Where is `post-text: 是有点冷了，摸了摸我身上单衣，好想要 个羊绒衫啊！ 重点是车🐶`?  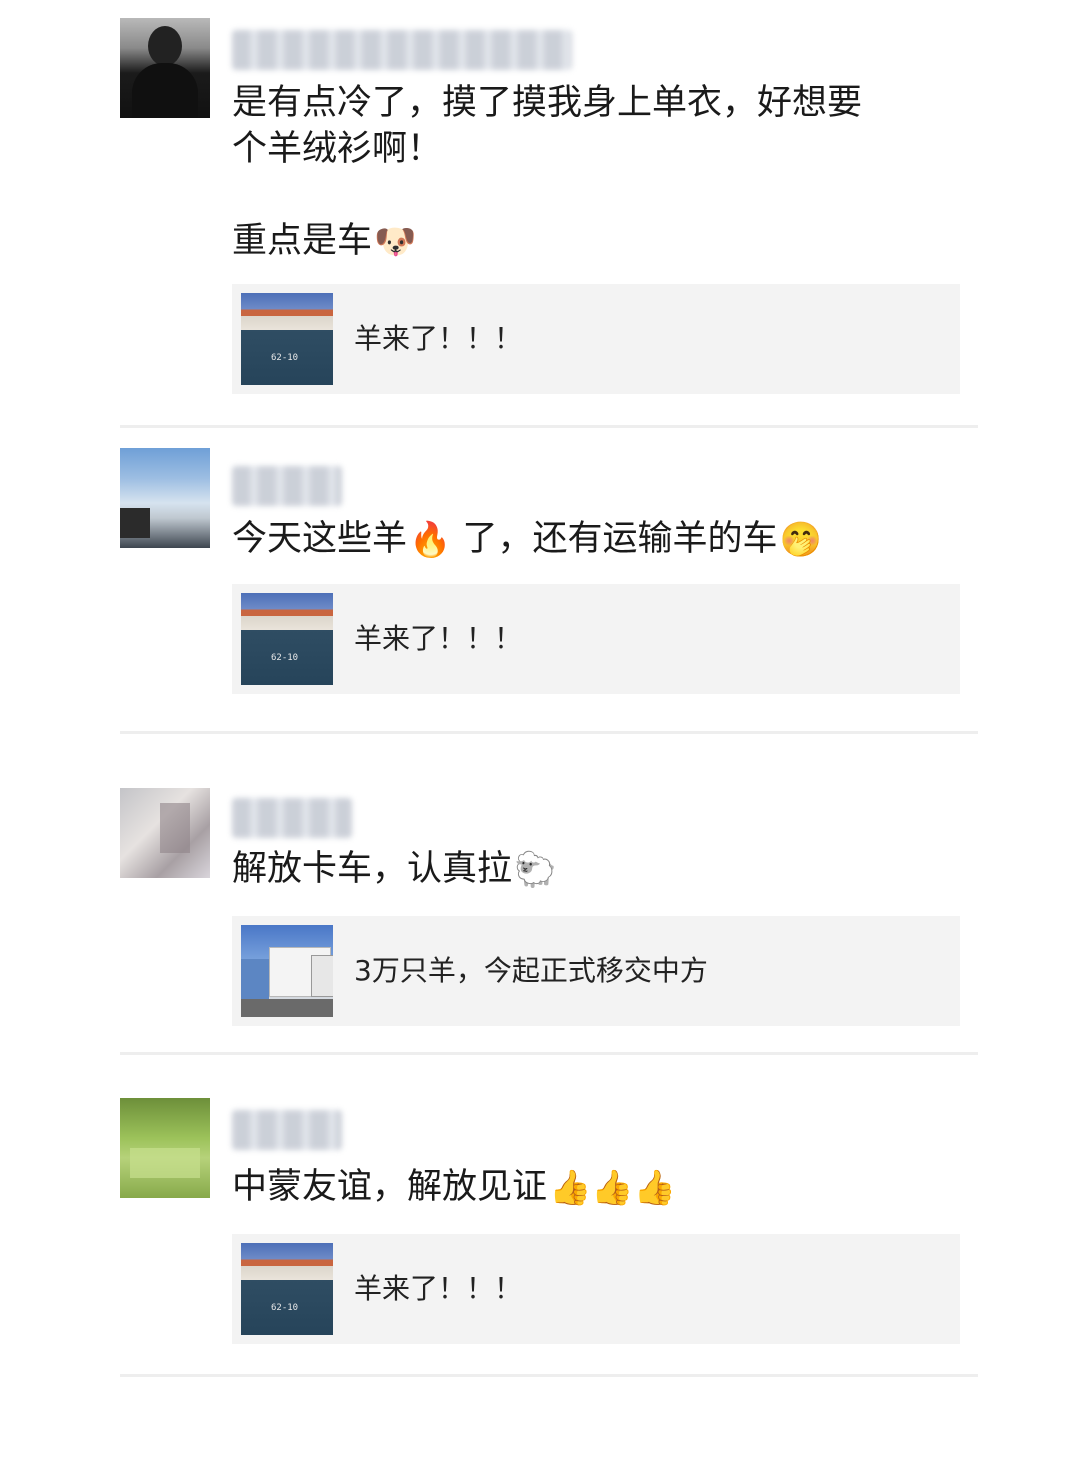 post-text: 是有点冷了，摸了摸我身上单衣，好想要 个羊绒衫啊！ 重点是车🐶 is located at coordinates (547, 172).